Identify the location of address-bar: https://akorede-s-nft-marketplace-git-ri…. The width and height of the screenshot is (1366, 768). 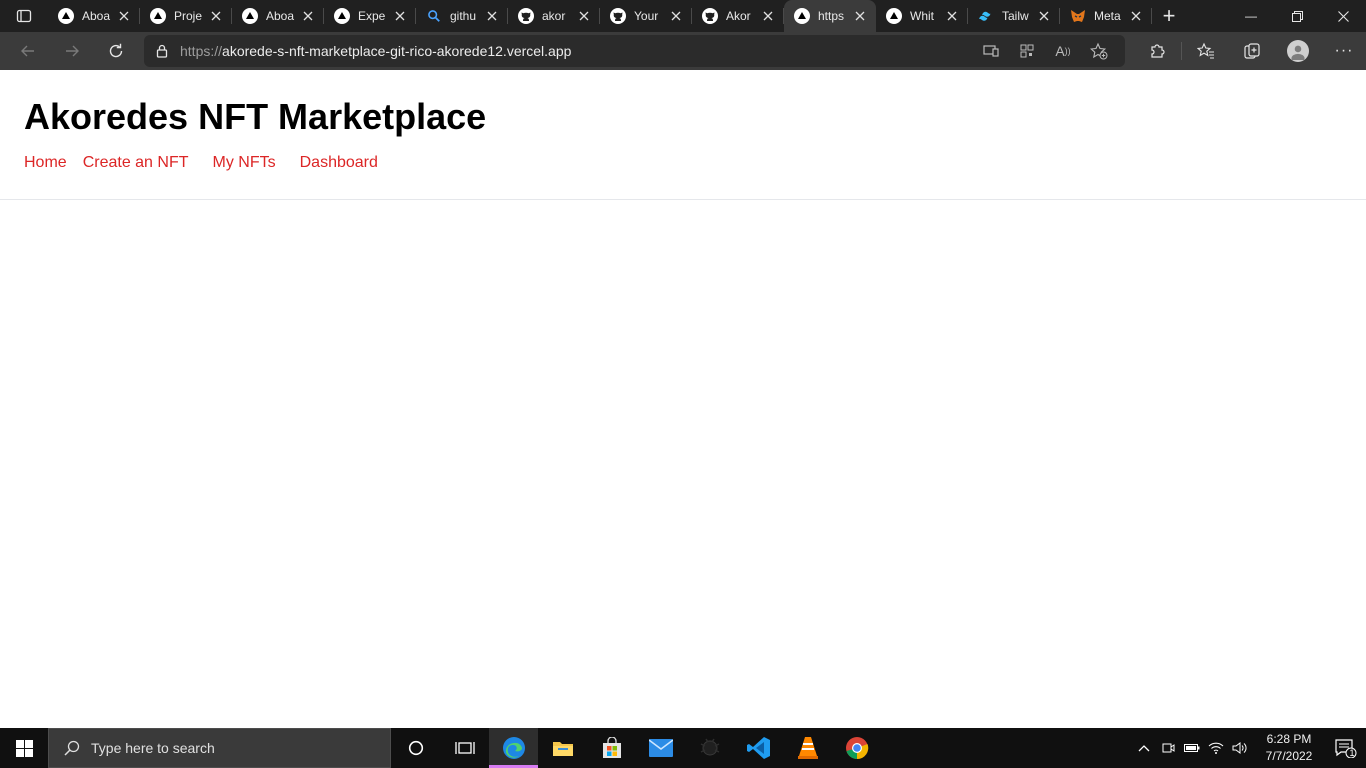
(634, 51).